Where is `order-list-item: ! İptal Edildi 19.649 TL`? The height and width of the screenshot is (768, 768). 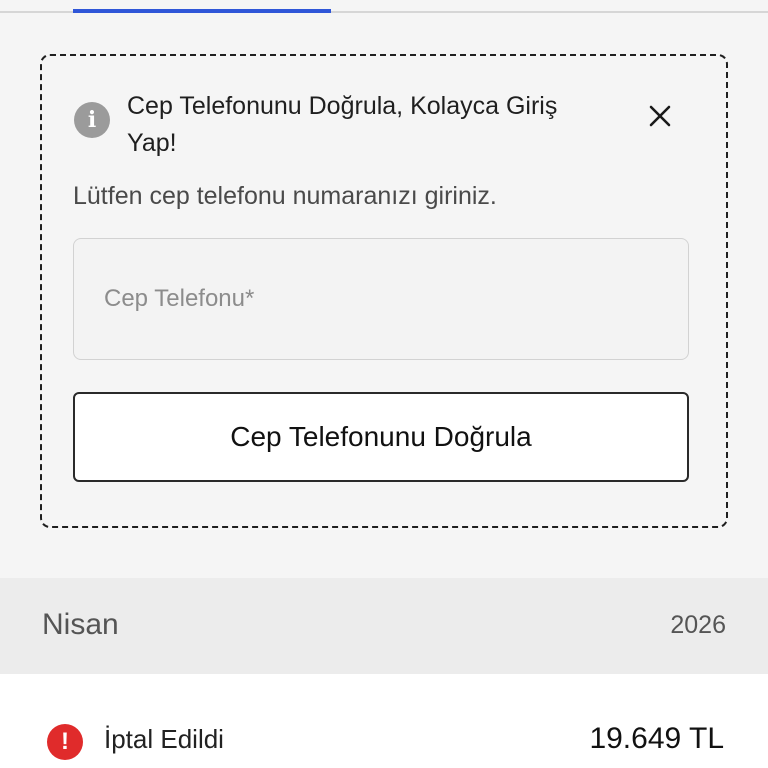 order-list-item: ! İptal Edildi 19.649 TL is located at coordinates (384, 721).